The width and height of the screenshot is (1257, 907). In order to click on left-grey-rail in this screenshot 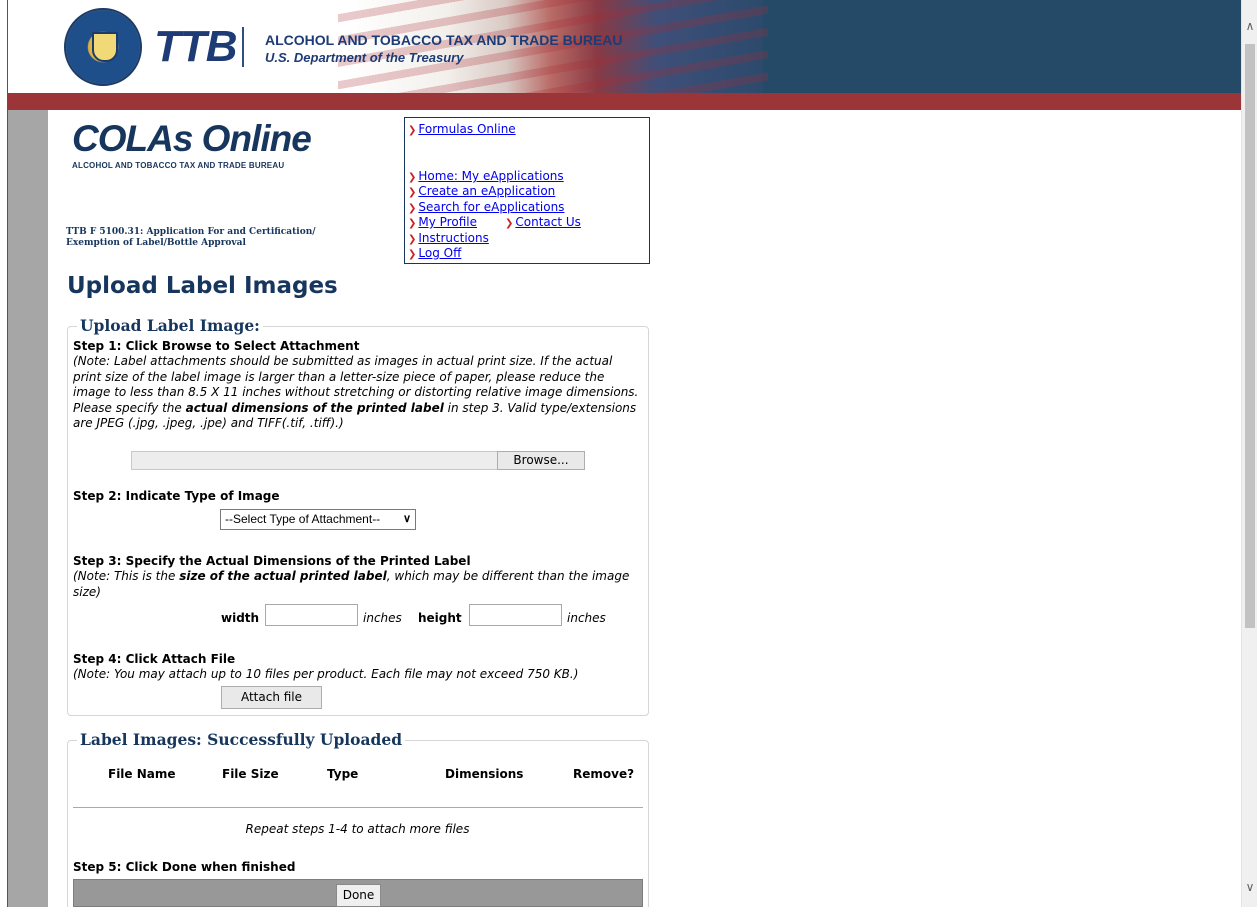, I will do `click(28, 508)`.